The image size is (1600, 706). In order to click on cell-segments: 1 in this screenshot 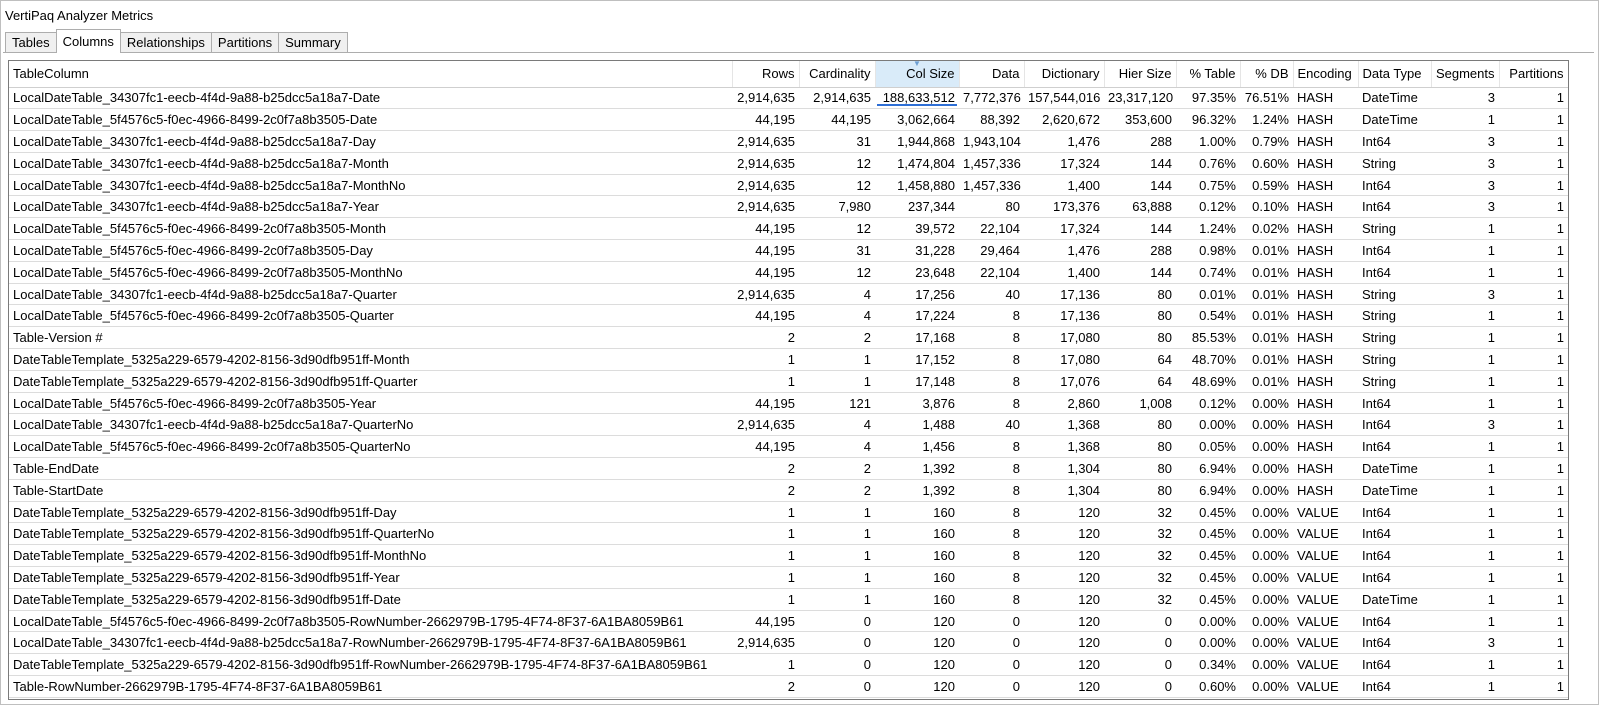, I will do `click(1465, 447)`.